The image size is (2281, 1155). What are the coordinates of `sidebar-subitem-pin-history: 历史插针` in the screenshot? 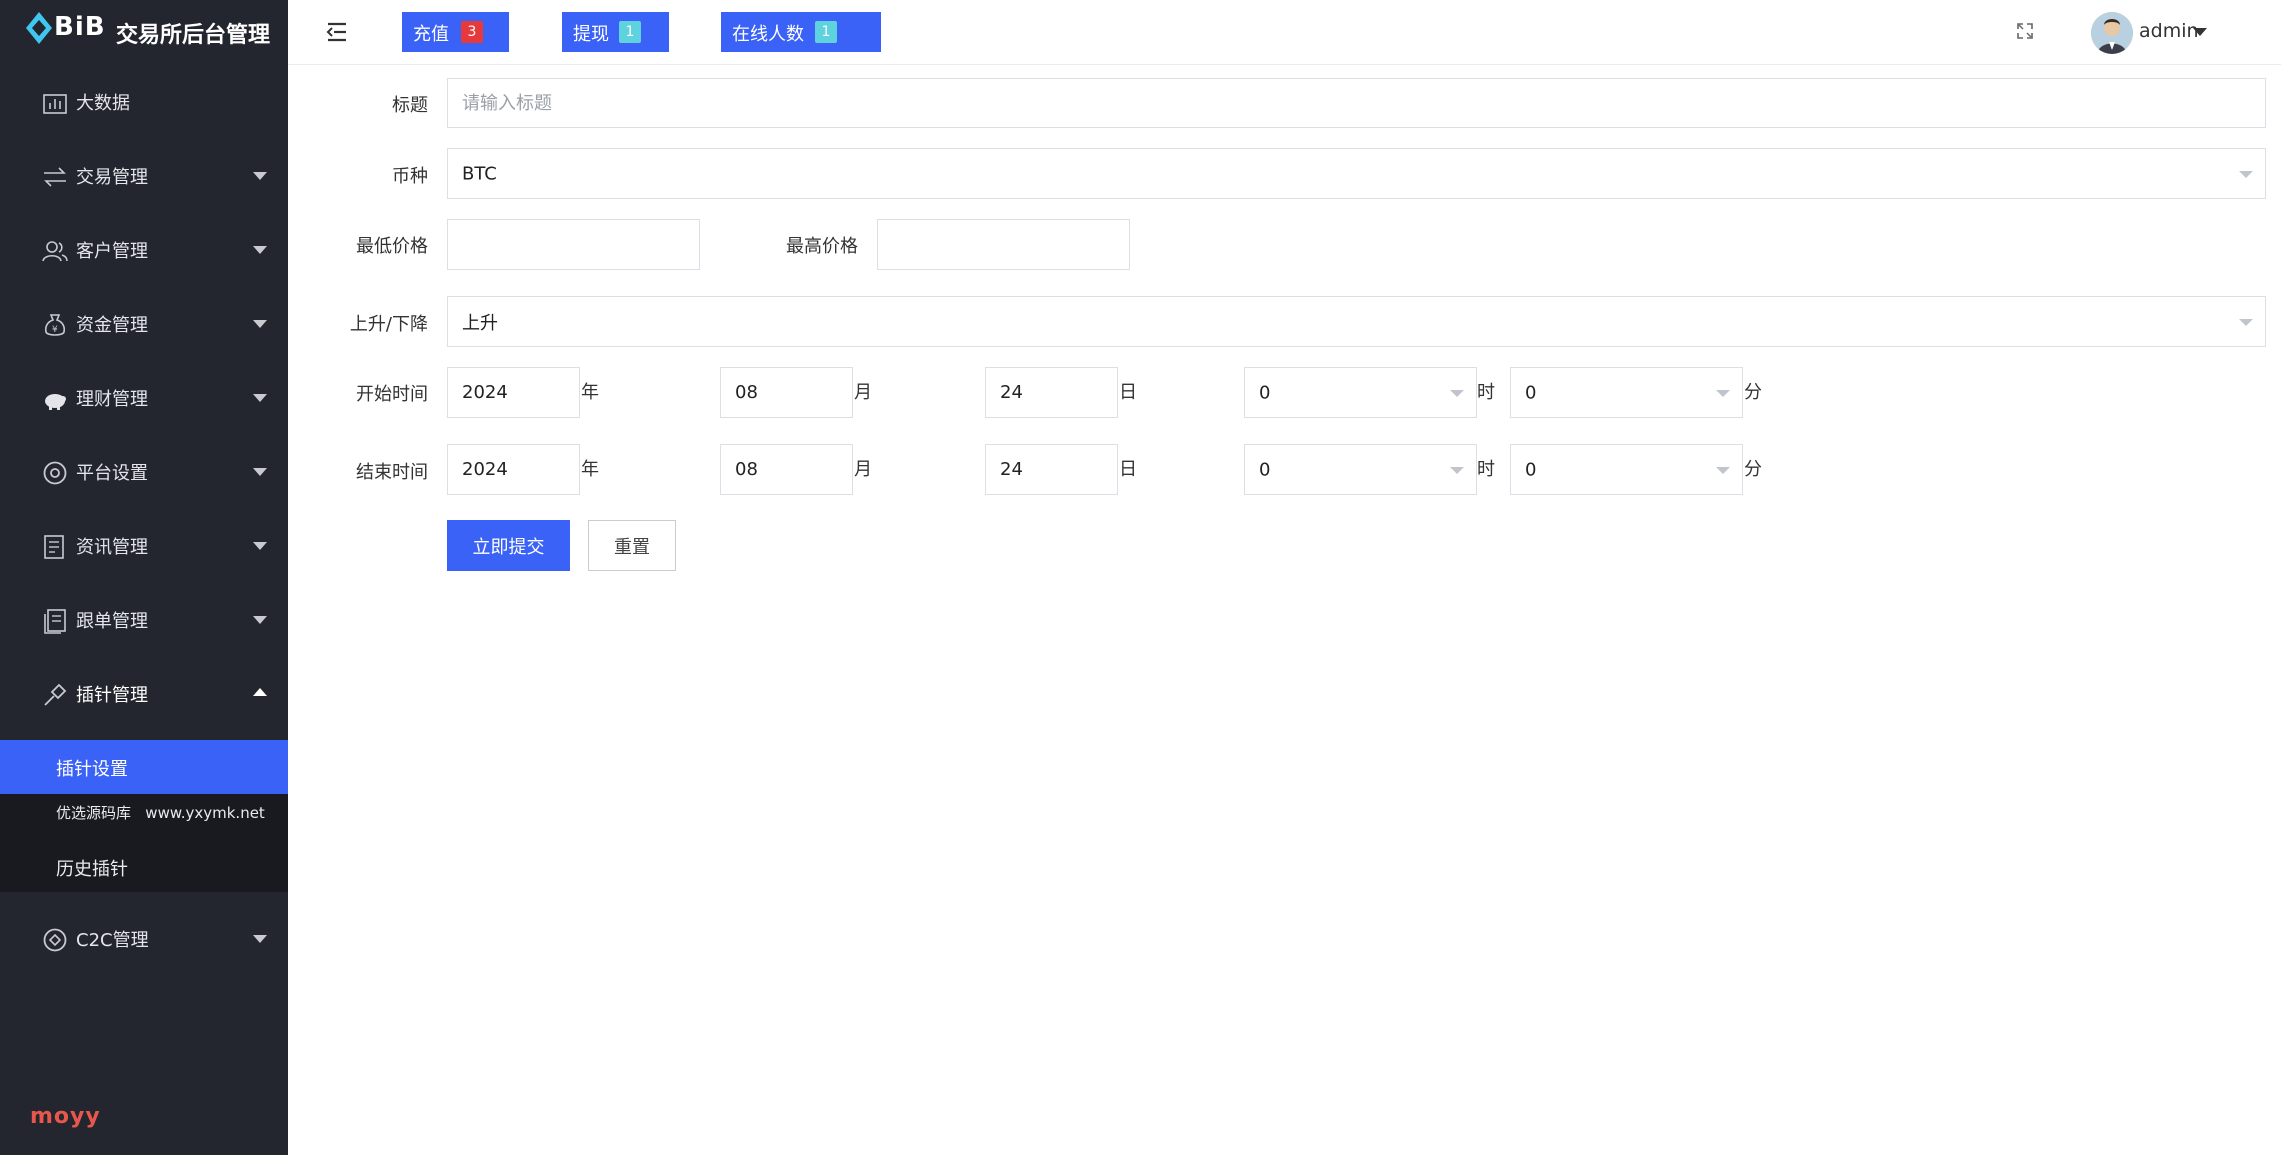 It's located at (144, 867).